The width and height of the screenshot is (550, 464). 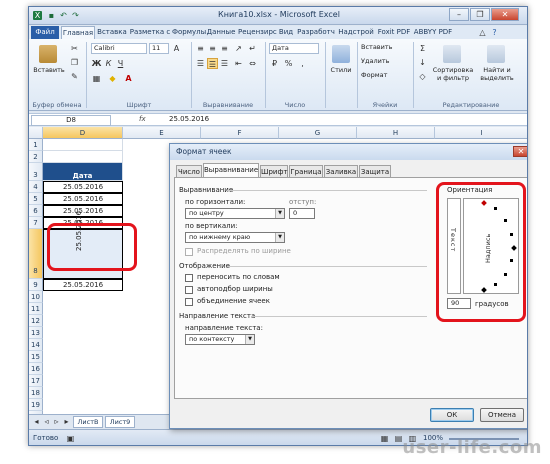 What do you see at coordinates (341, 54) in the screenshot?
I see `styles-icon` at bounding box center [341, 54].